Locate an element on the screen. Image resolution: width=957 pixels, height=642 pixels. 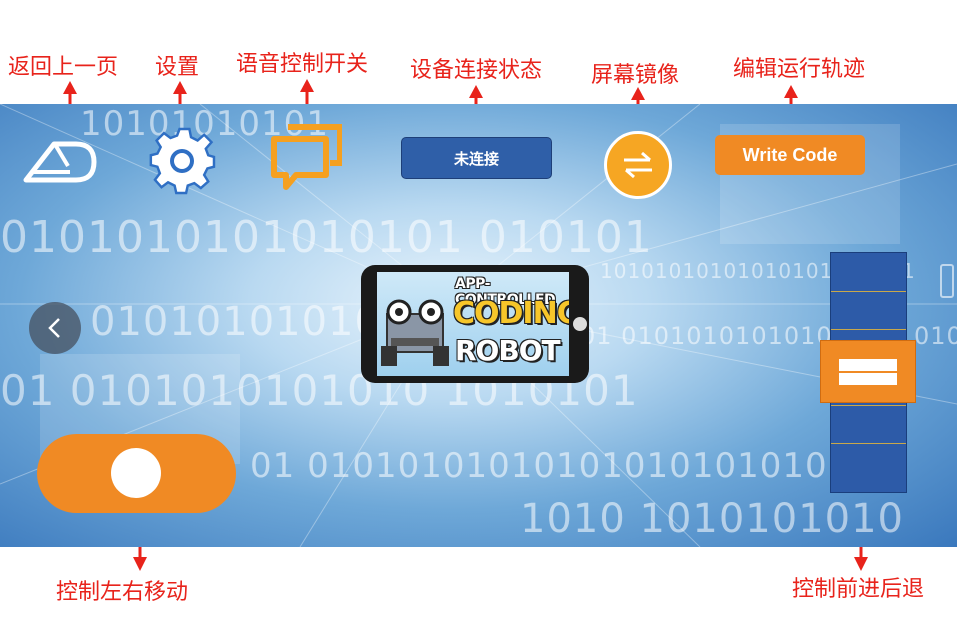
annotation-edit-path: 编辑运行轨迹 is located at coordinates (799, 69).